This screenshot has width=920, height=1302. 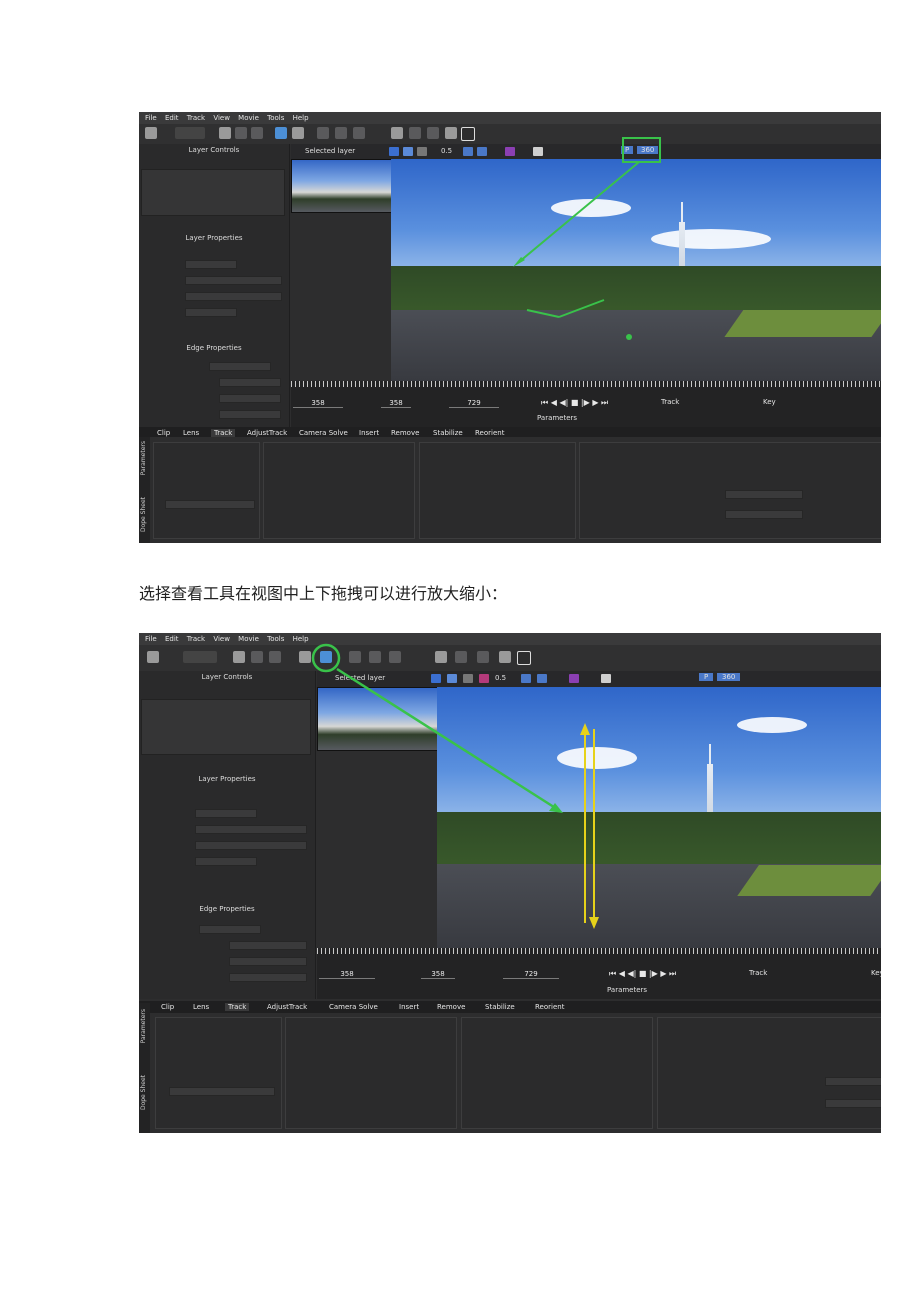 I want to click on caption: 选择查看工具在视图中上下拖拽可以进行放大缩小：, so click(x=323, y=593).